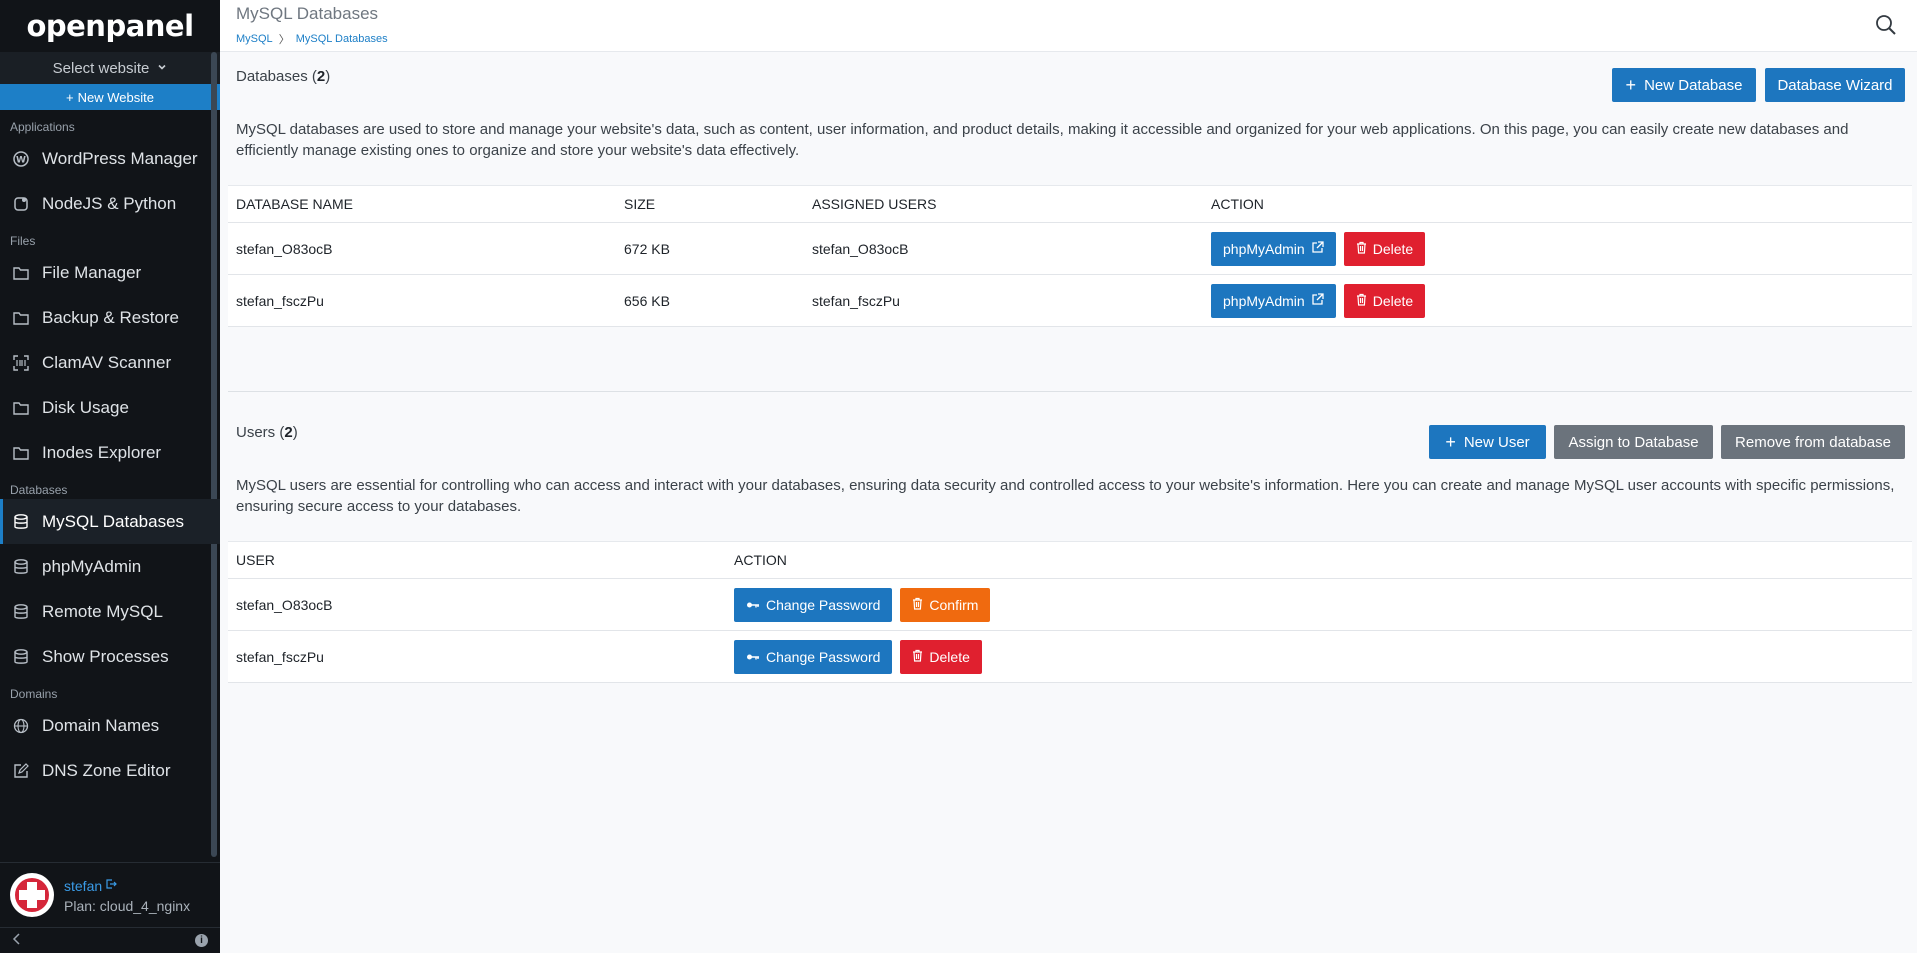 The image size is (1917, 953). I want to click on user-block: stefan Plan: cloud_4_nginx, so click(110, 894).